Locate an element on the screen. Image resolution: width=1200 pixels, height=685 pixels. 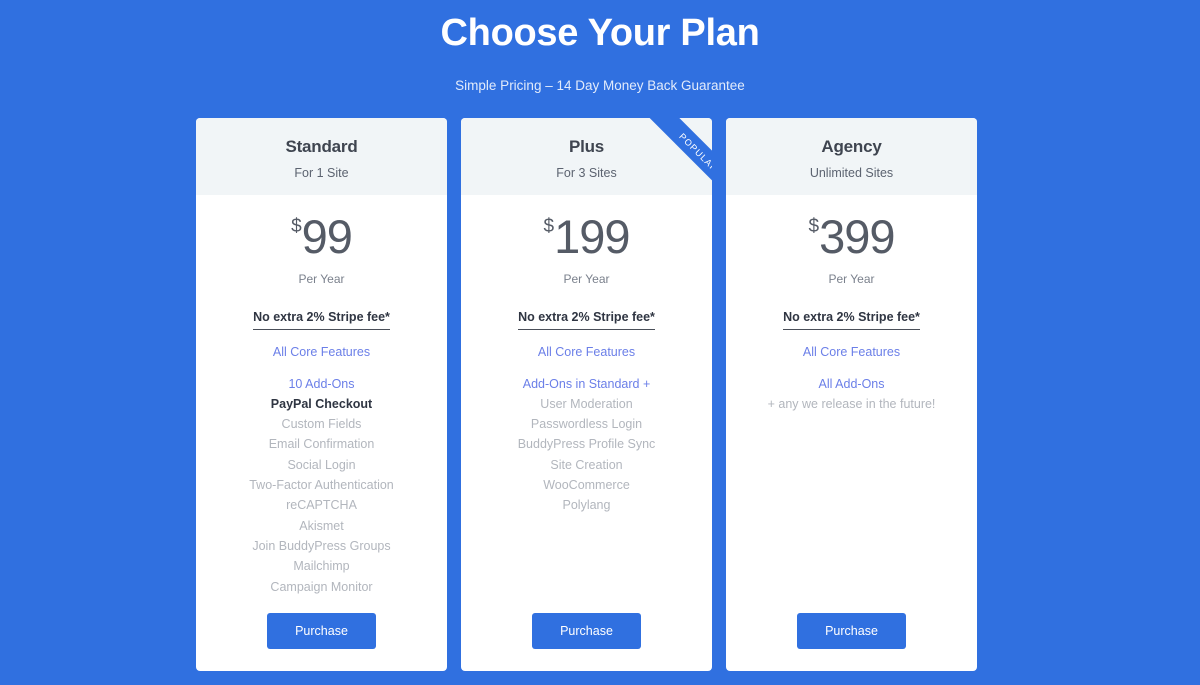
price-block-plus: $199 Per Year is located at coordinates (586, 240).